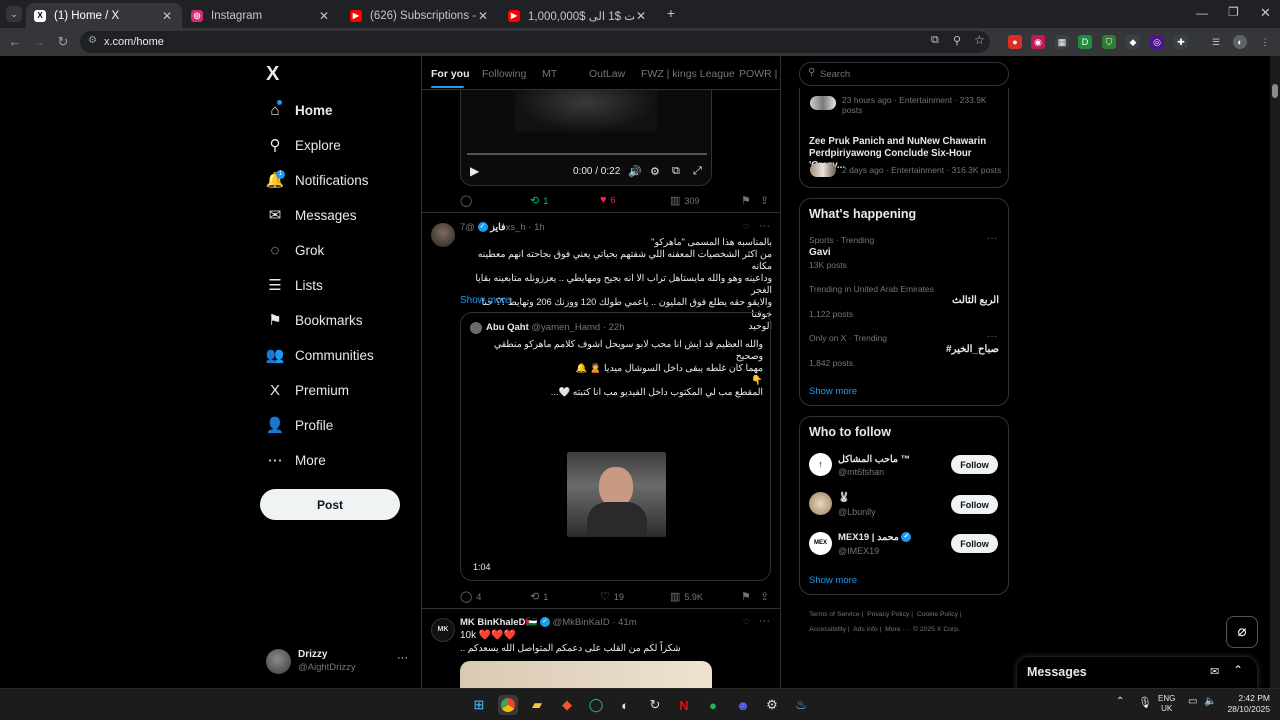  Describe the element at coordinates (904, 74) in the screenshot. I see `search-box: ⚲ Search` at that location.